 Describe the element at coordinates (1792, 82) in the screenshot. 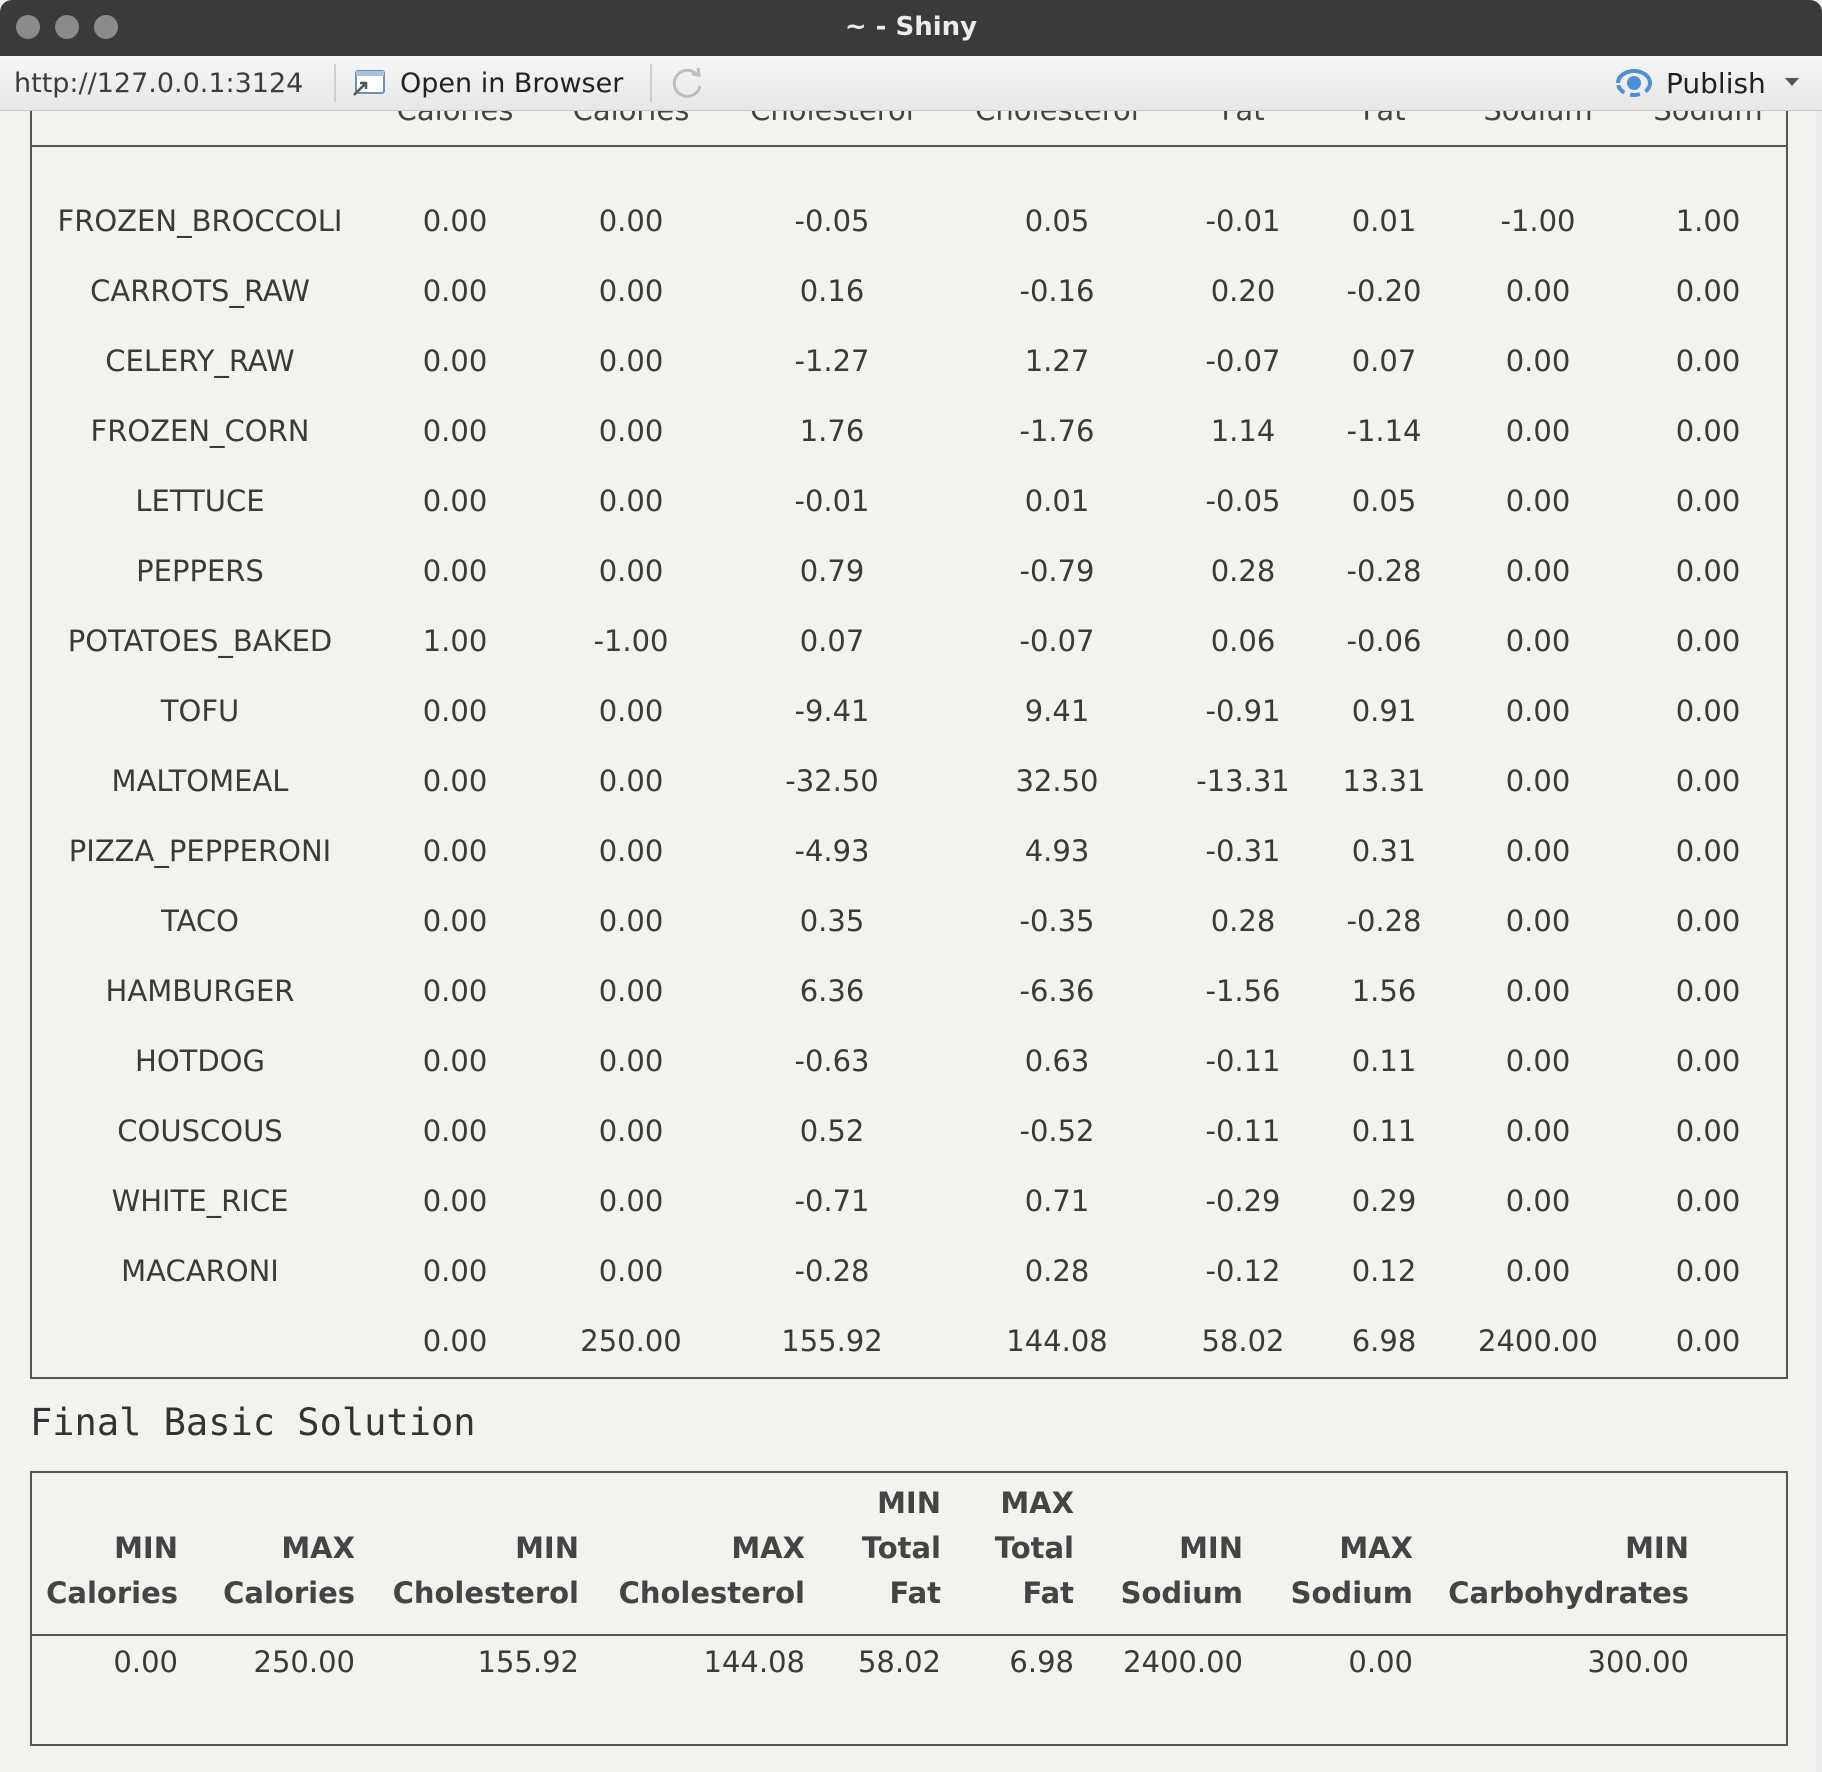

I see `publish-menu-chevron-down-icon` at that location.